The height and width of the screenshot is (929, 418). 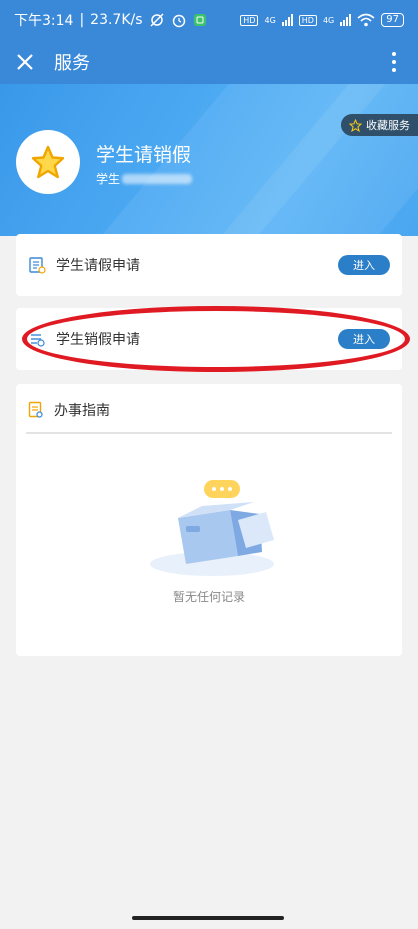 I want to click on star-icon, so click(x=48, y=162).